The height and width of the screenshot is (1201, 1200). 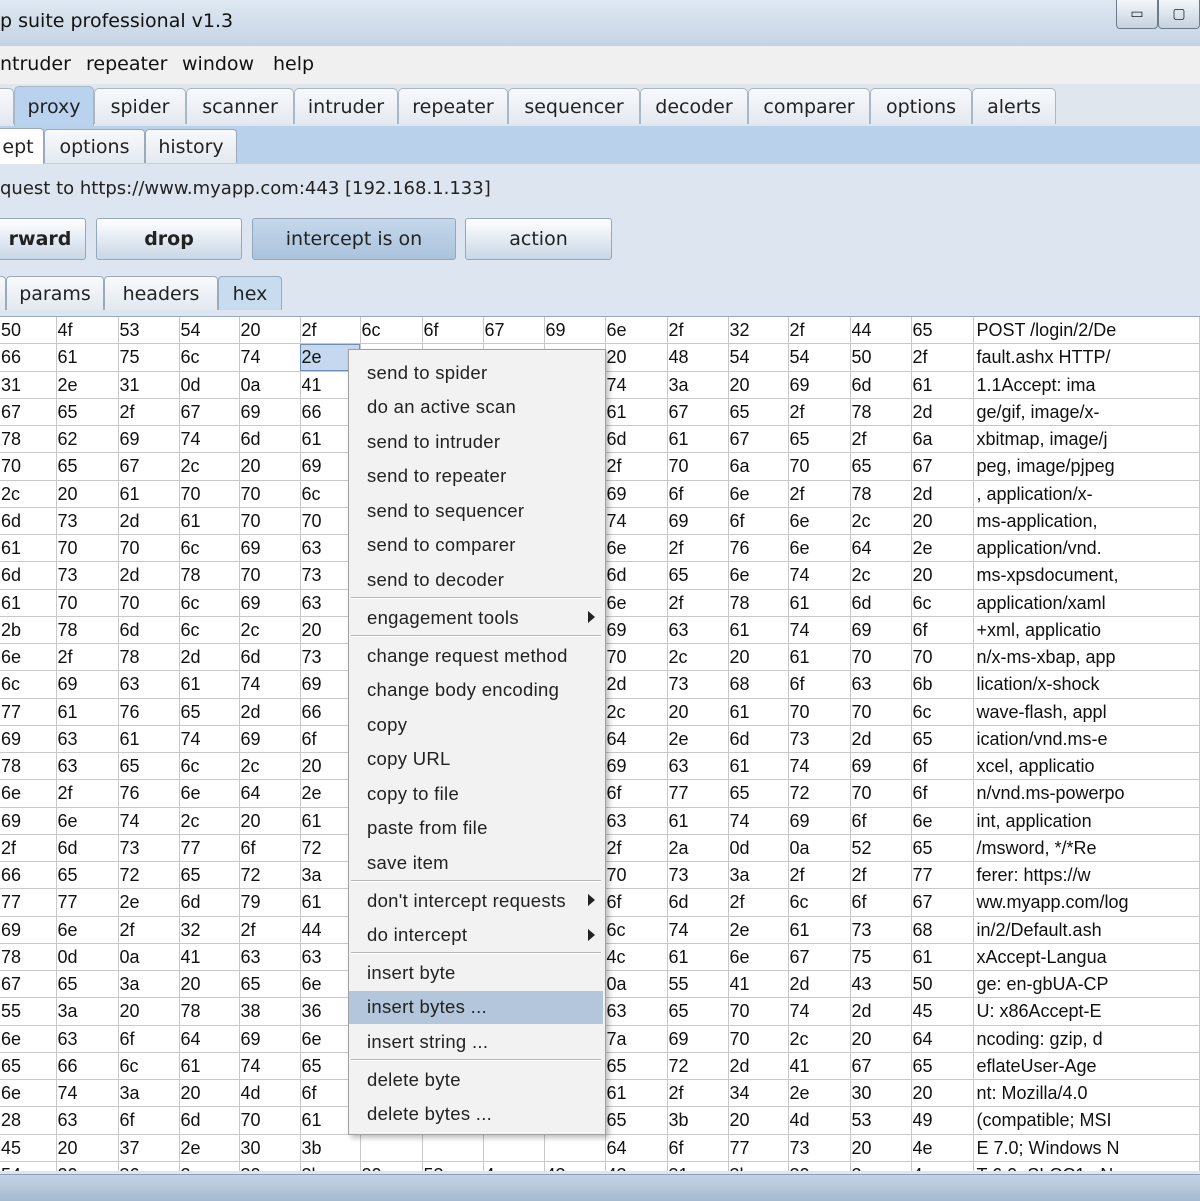 What do you see at coordinates (1086, 766) in the screenshot?
I see `ascii-cell: xcel, applicatio` at bounding box center [1086, 766].